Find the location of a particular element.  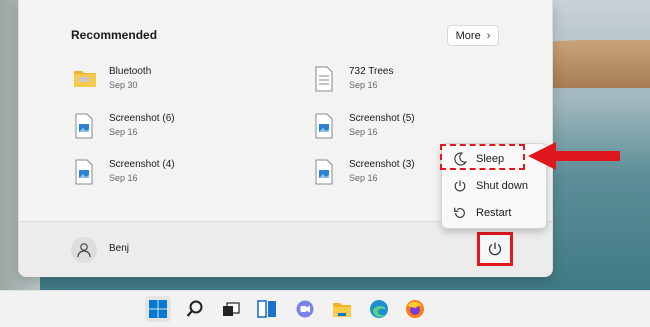

more-label: More is located at coordinates (468, 35).